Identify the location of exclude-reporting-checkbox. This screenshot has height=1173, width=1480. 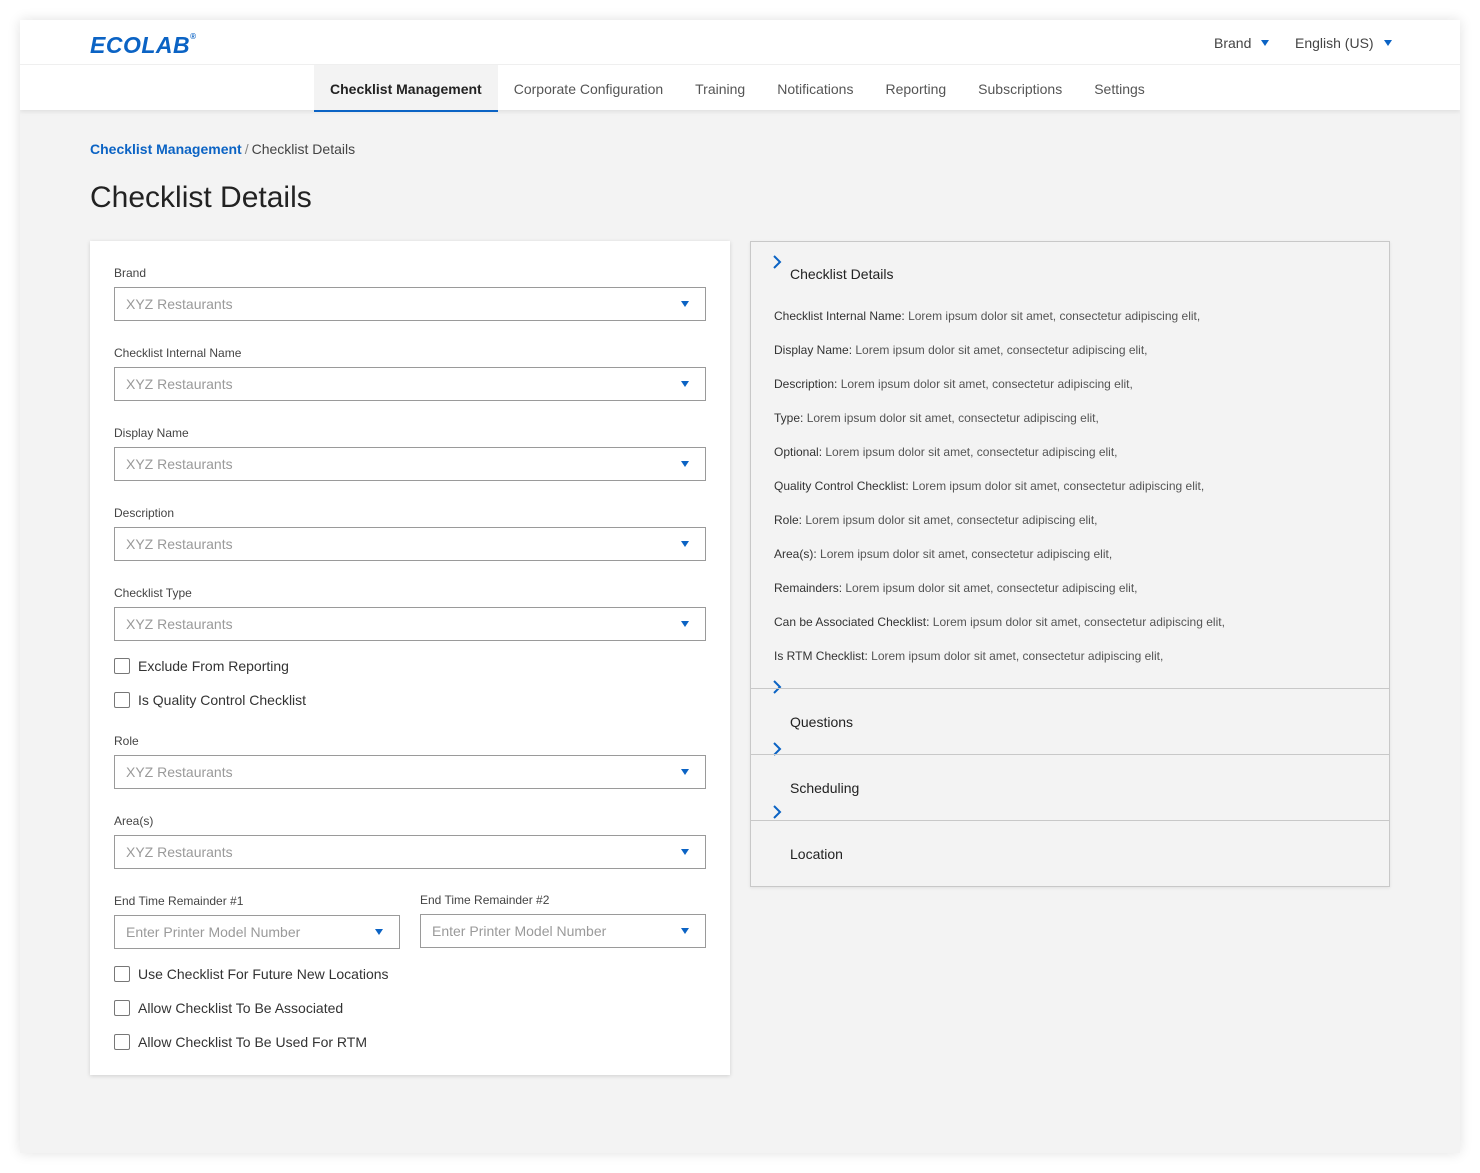
(122, 666).